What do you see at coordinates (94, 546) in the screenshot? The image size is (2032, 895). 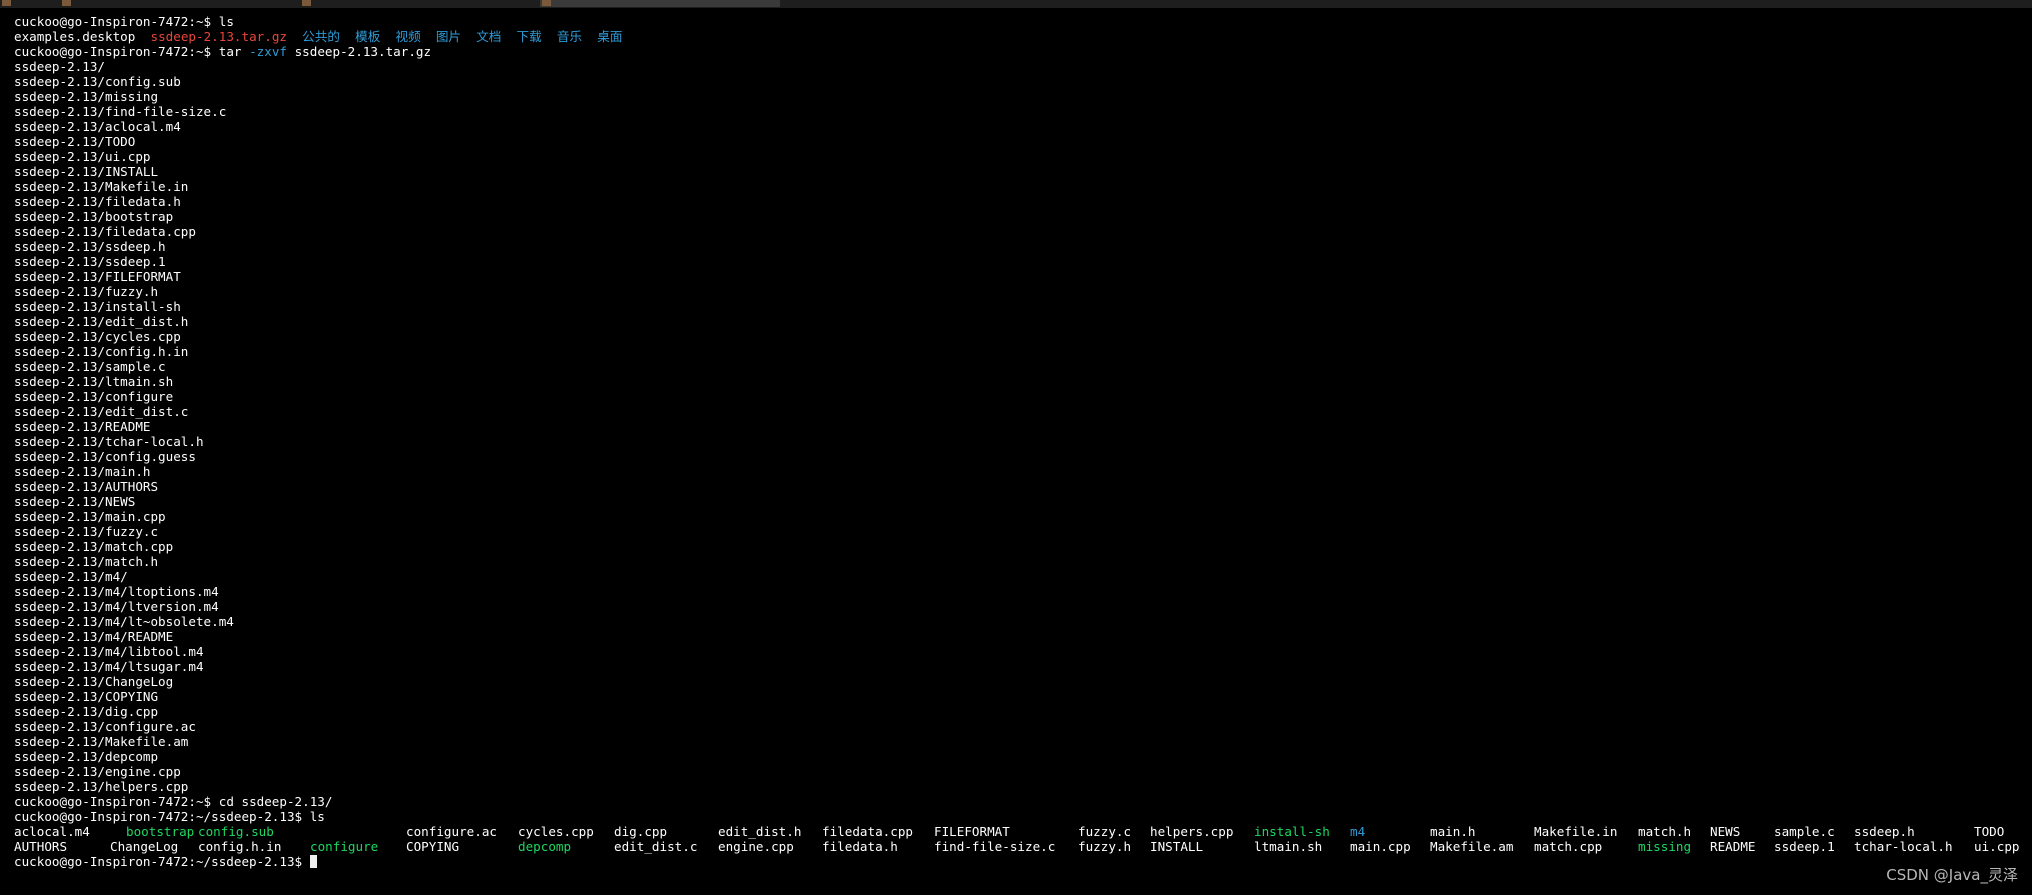 I see `tar-output-line: ssdeep-2.13/match.cpp` at bounding box center [94, 546].